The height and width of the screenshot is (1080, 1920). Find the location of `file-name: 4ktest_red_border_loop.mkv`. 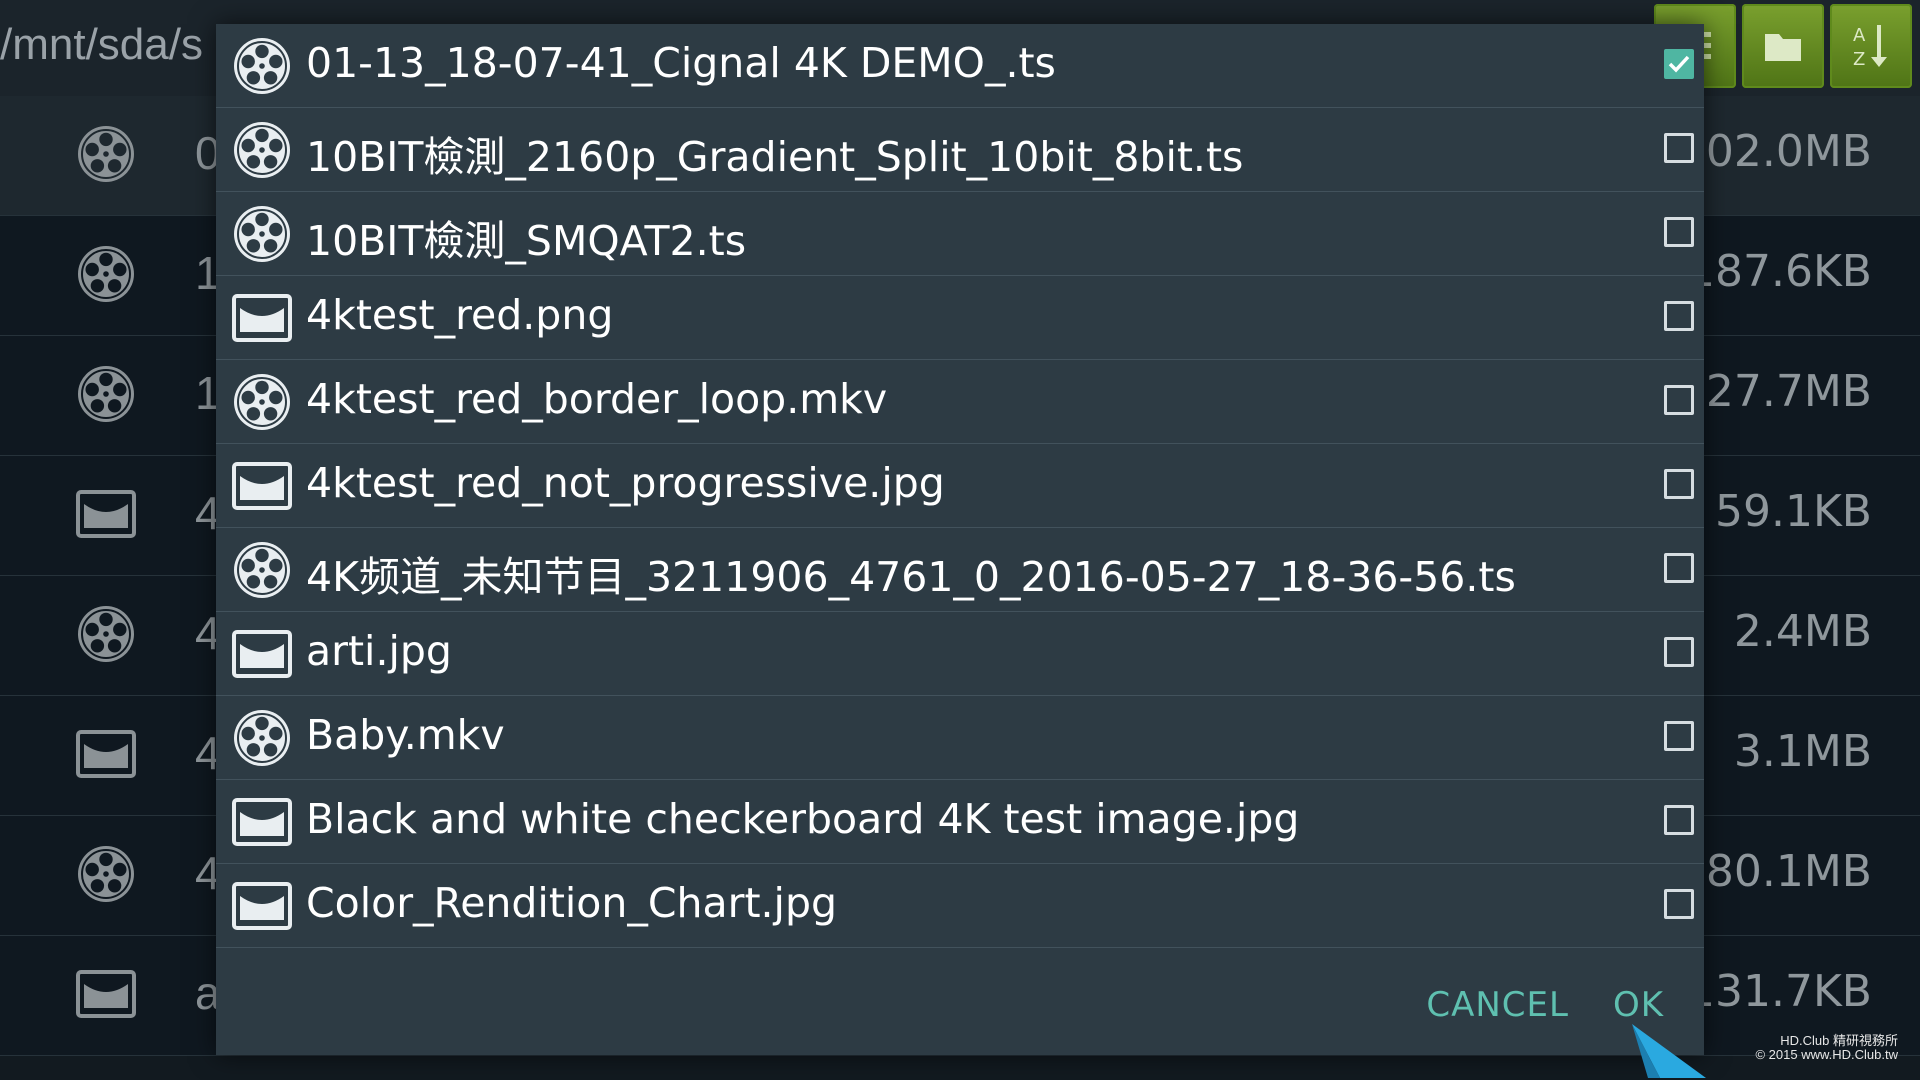

file-name: 4ktest_red_border_loop.mkv is located at coordinates (597, 399).